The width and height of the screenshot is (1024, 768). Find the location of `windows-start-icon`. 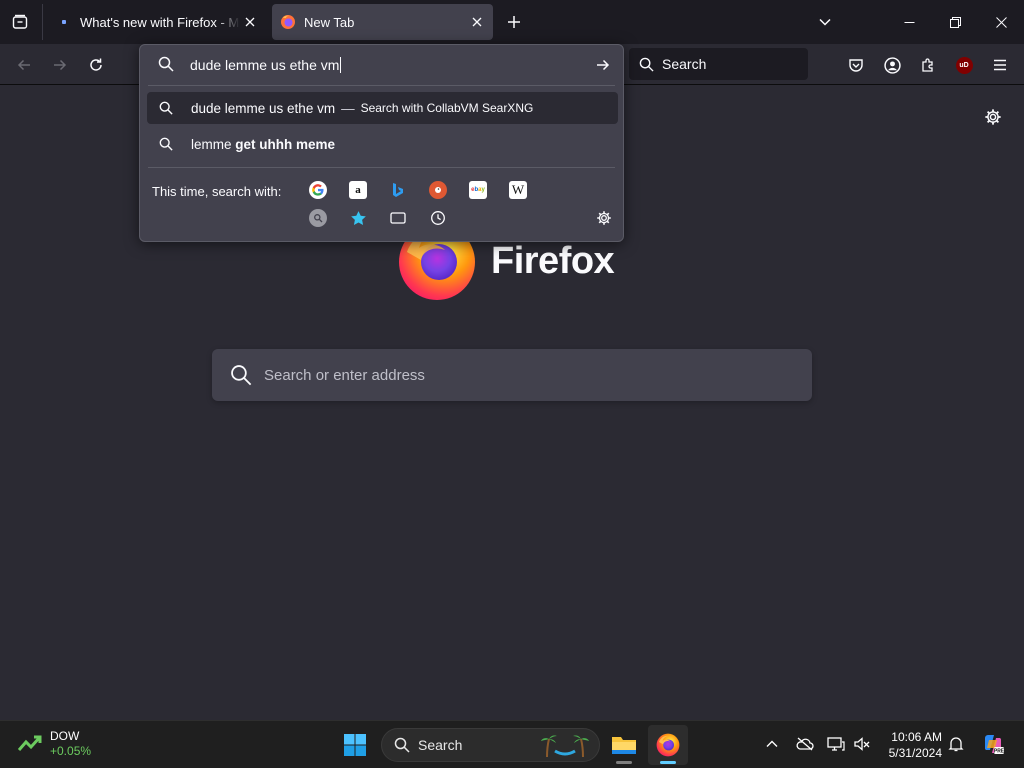

windows-start-icon is located at coordinates (355, 745).